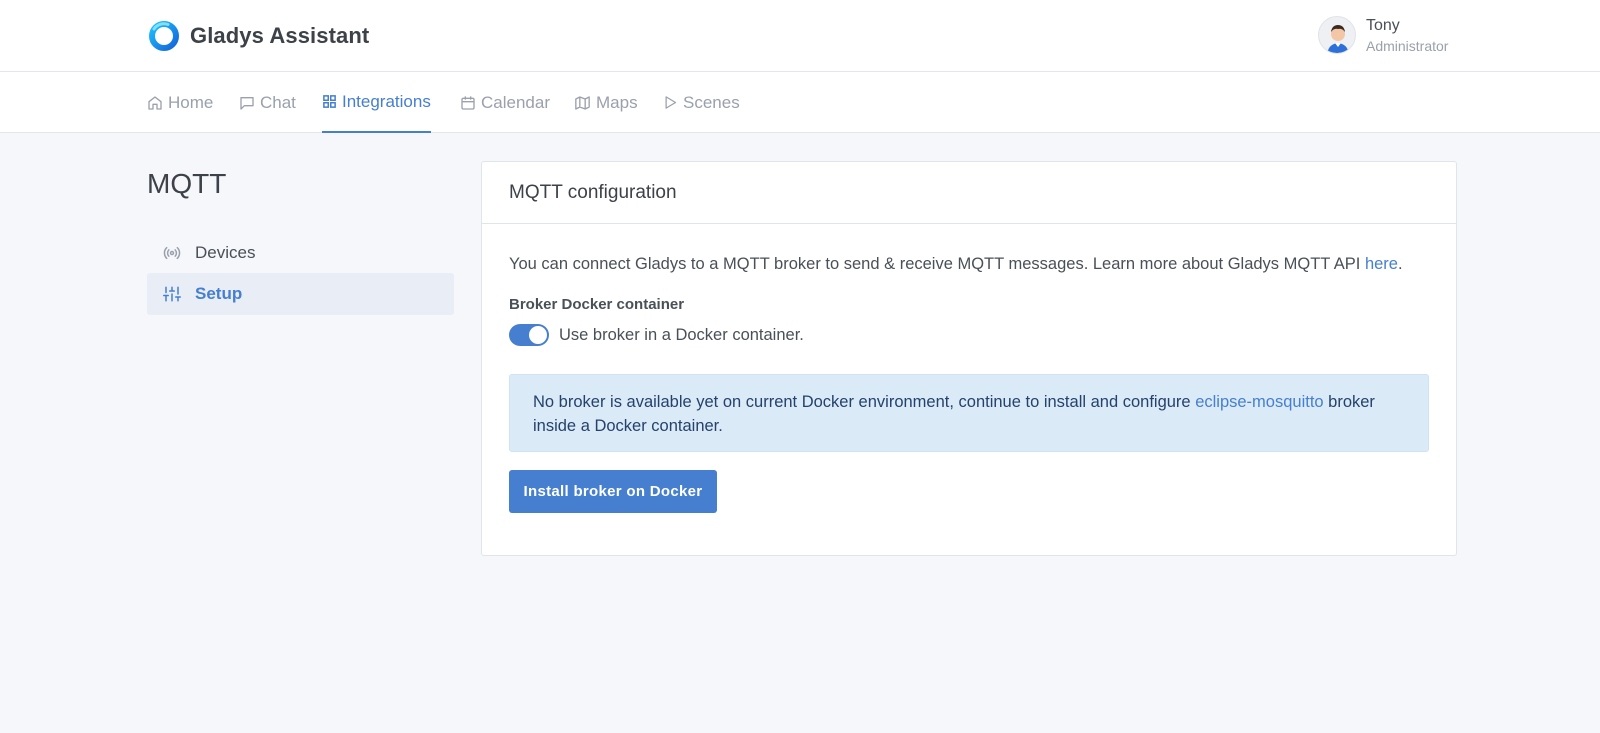  What do you see at coordinates (191, 102) in the screenshot?
I see `nav-home-label: Home` at bounding box center [191, 102].